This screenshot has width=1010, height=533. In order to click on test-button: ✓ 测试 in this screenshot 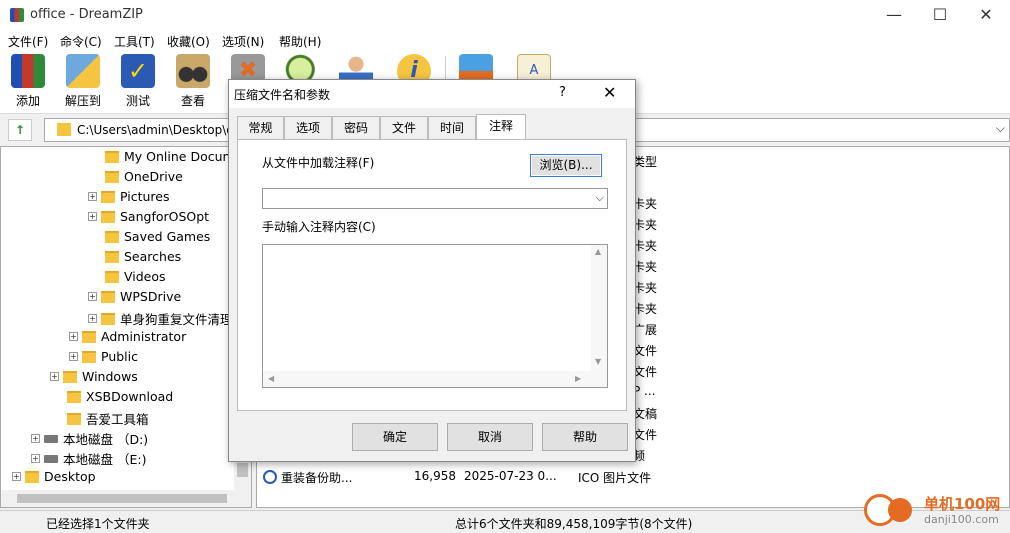, I will do `click(138, 83)`.